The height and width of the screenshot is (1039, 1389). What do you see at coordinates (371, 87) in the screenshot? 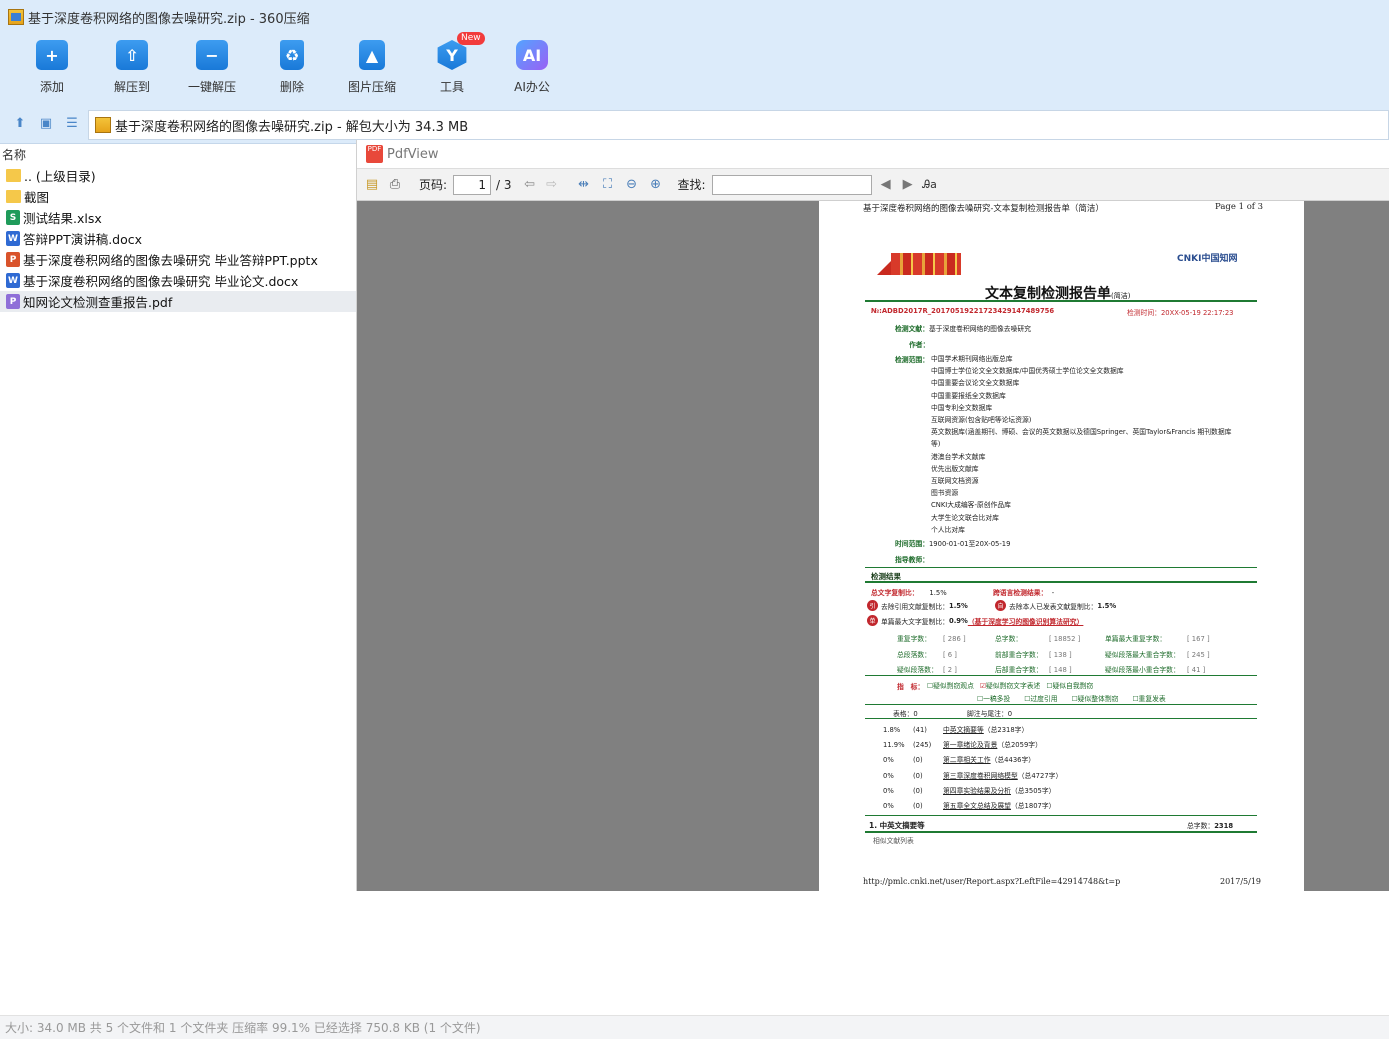
I see `image-compress-label: 图片压缩` at bounding box center [371, 87].